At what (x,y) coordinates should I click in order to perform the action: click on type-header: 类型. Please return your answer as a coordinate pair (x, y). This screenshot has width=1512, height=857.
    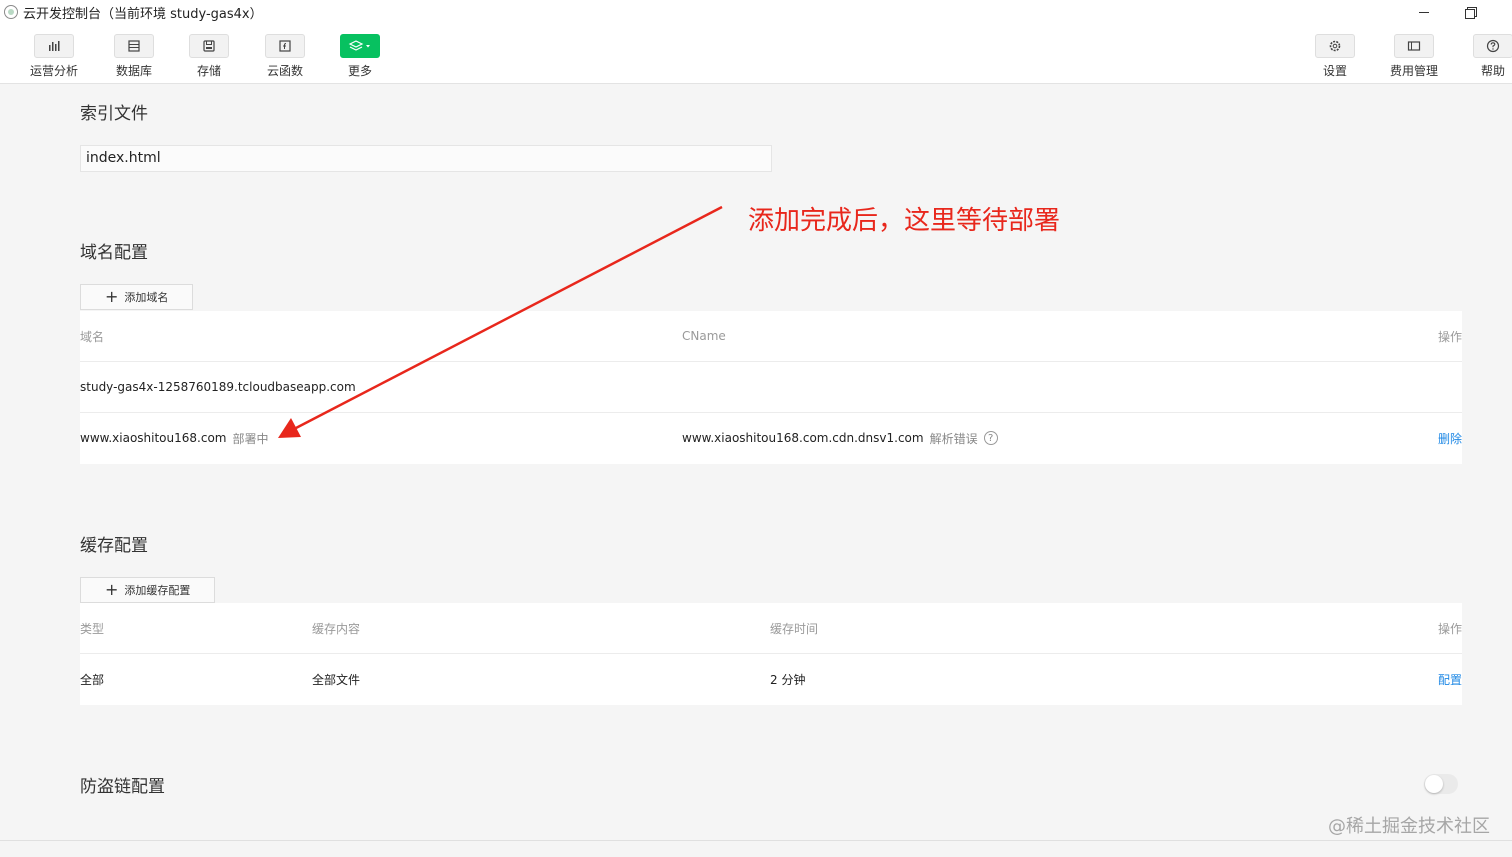
    Looking at the image, I should click on (92, 628).